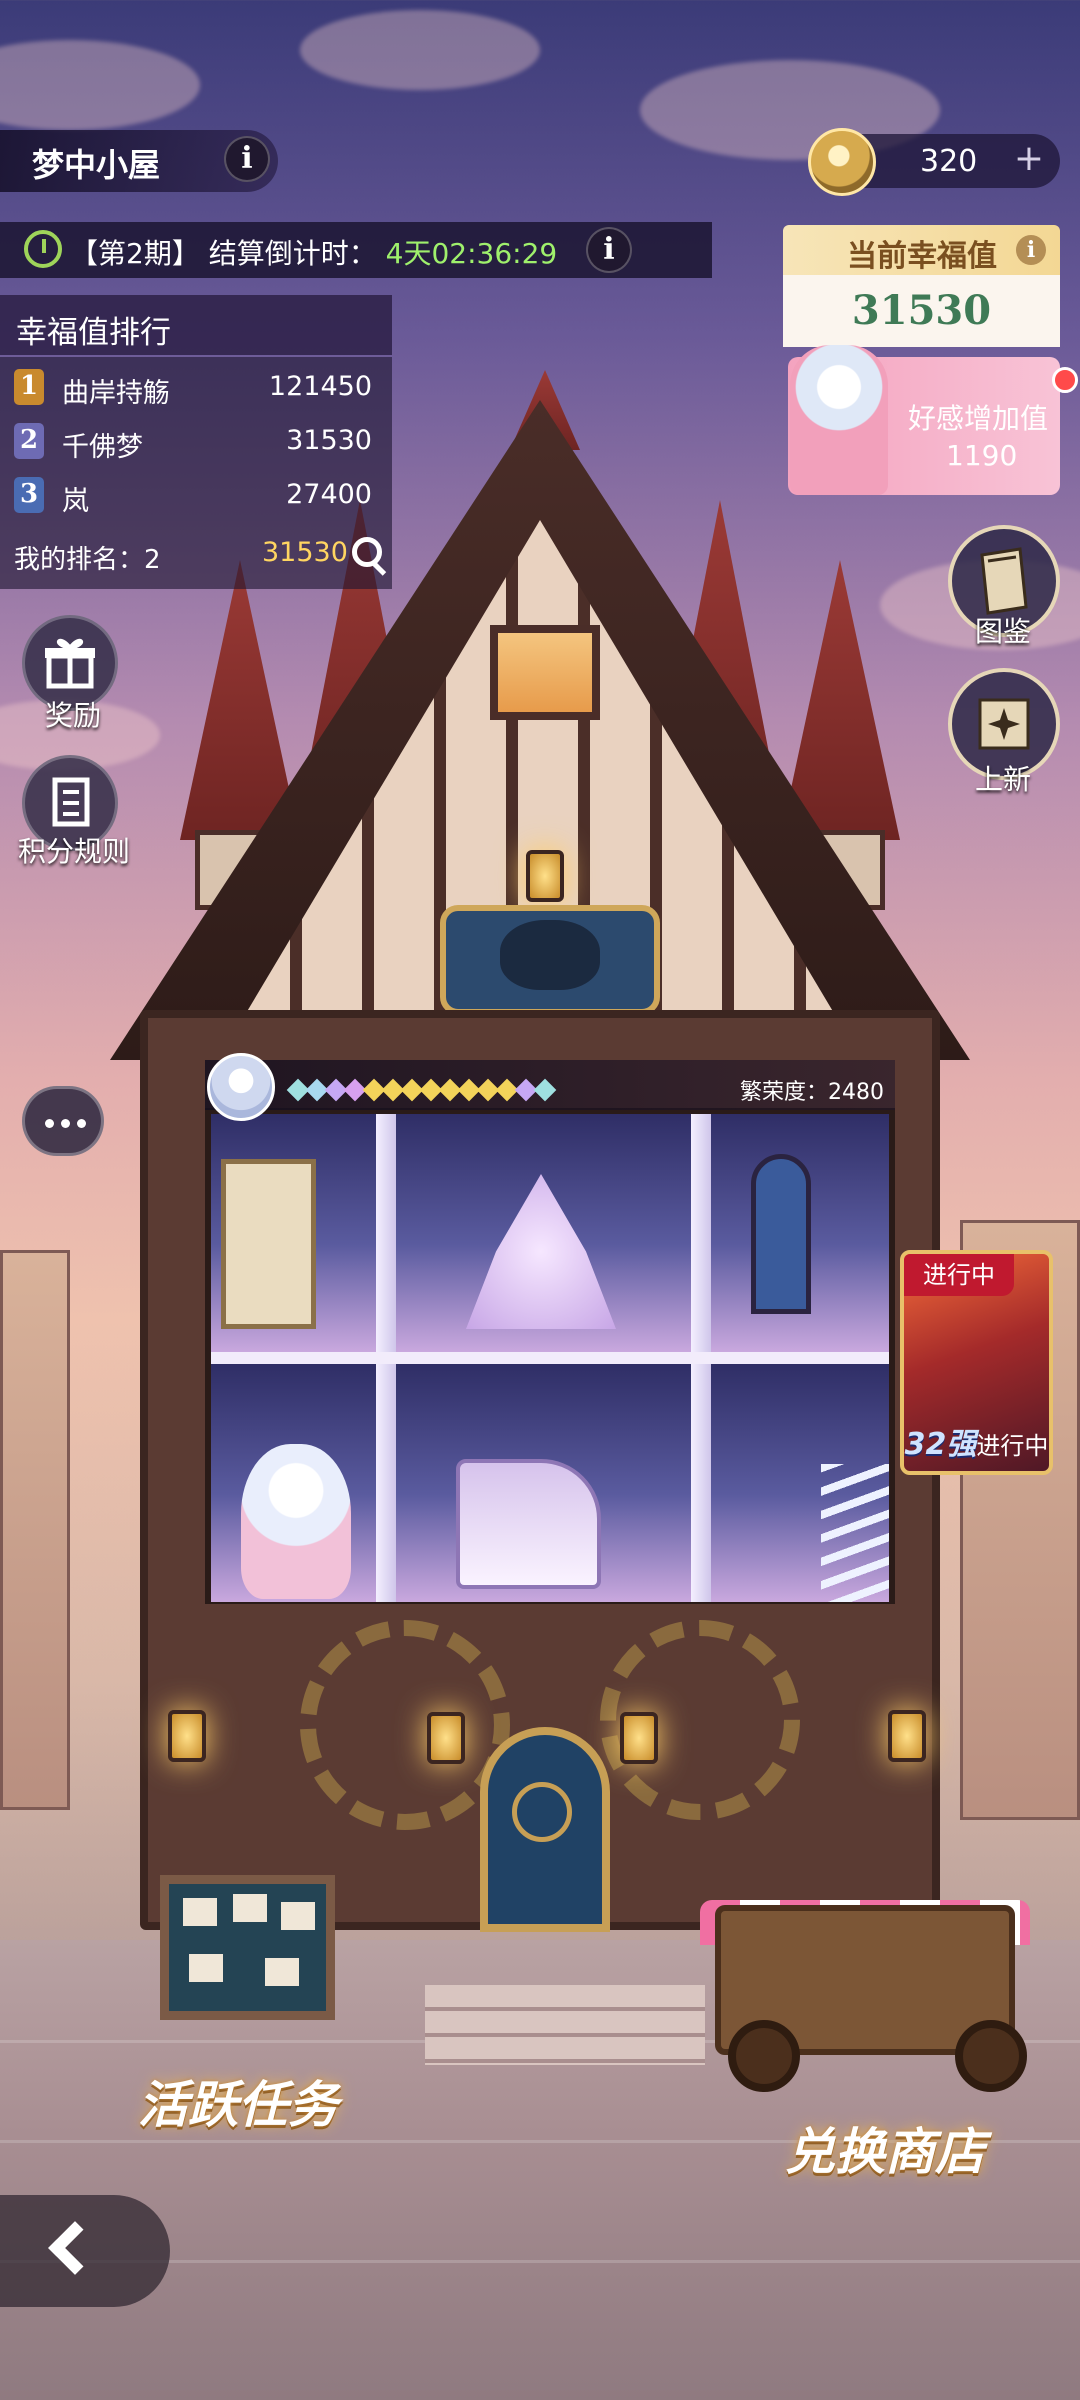 This screenshot has width=1080, height=2400. Describe the element at coordinates (247, 159) in the screenshot. I see `title-info-icon: i` at that location.